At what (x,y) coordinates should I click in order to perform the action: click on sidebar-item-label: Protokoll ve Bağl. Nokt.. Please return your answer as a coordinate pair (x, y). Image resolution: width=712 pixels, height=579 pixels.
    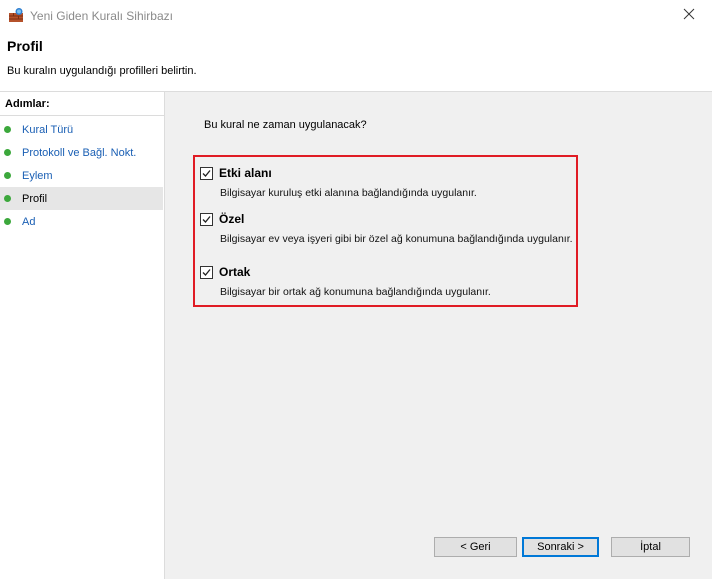
    Looking at the image, I should click on (79, 152).